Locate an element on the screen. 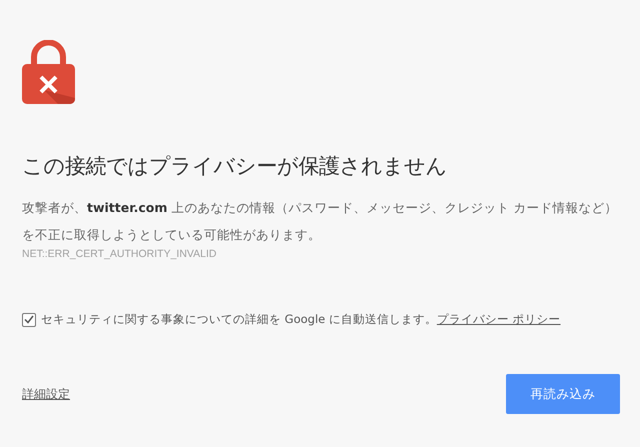  lock-icon is located at coordinates (48, 72).